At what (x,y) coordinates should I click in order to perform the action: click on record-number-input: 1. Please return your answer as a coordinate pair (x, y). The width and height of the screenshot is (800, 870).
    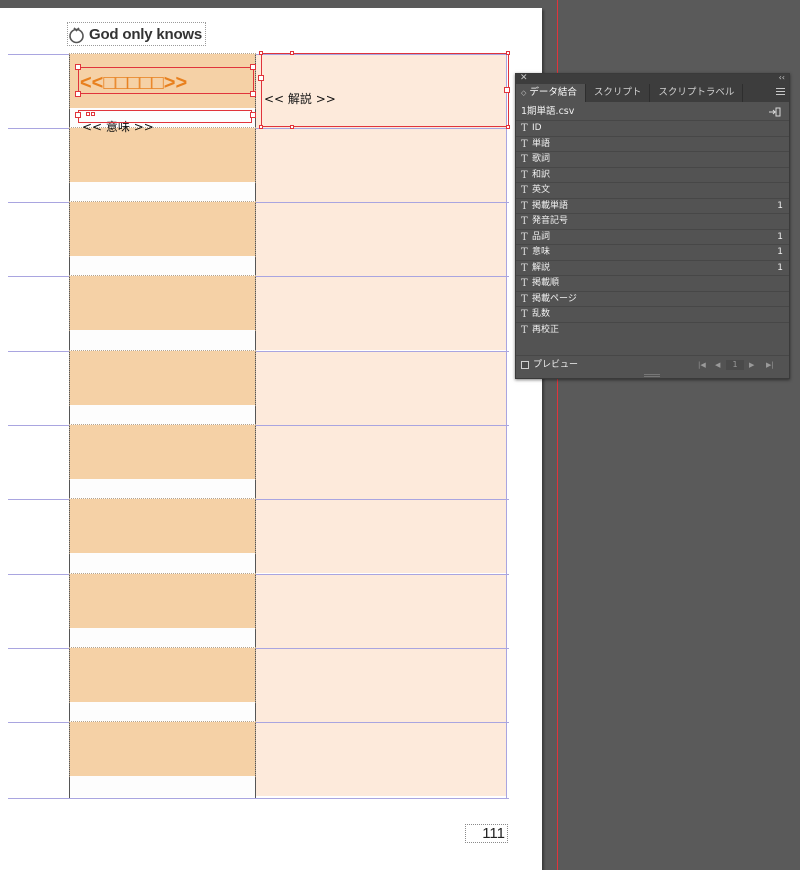
    Looking at the image, I should click on (735, 365).